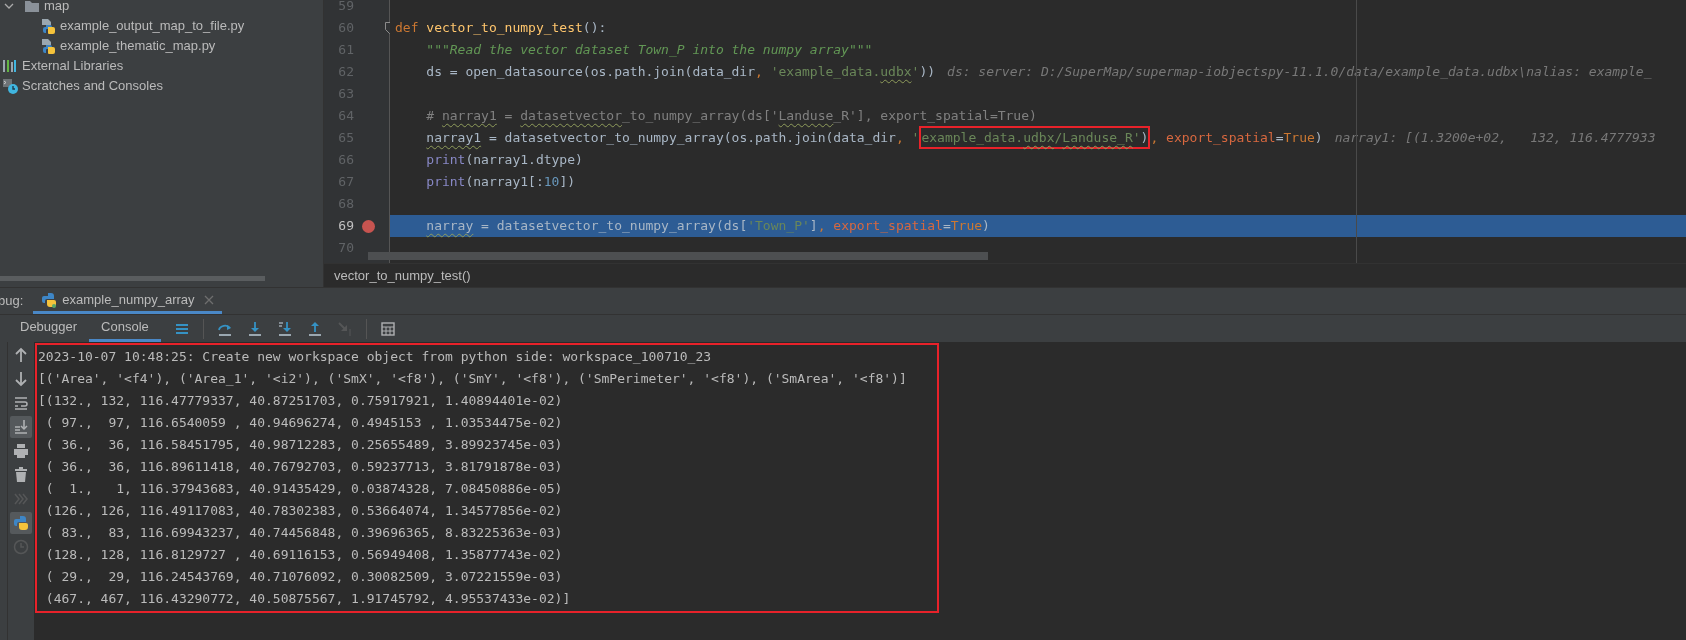 Image resolution: width=1686 pixels, height=640 pixels. I want to click on double-chevron-icon, so click(21, 499).